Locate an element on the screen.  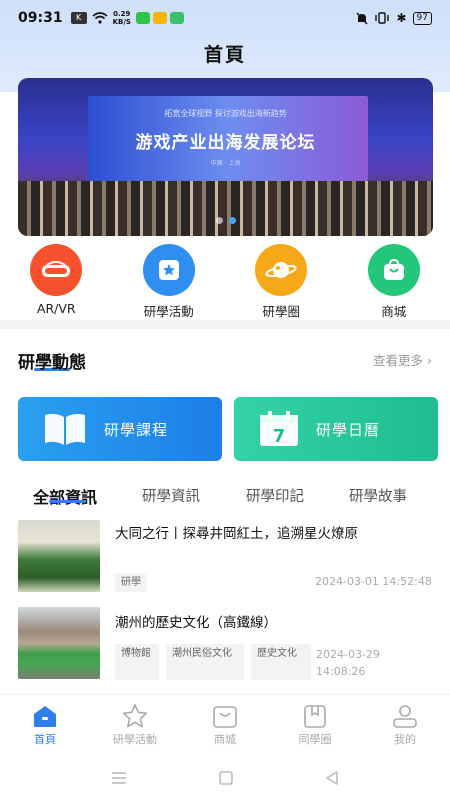
quick-link-shop: 商城 is located at coordinates (394, 282).